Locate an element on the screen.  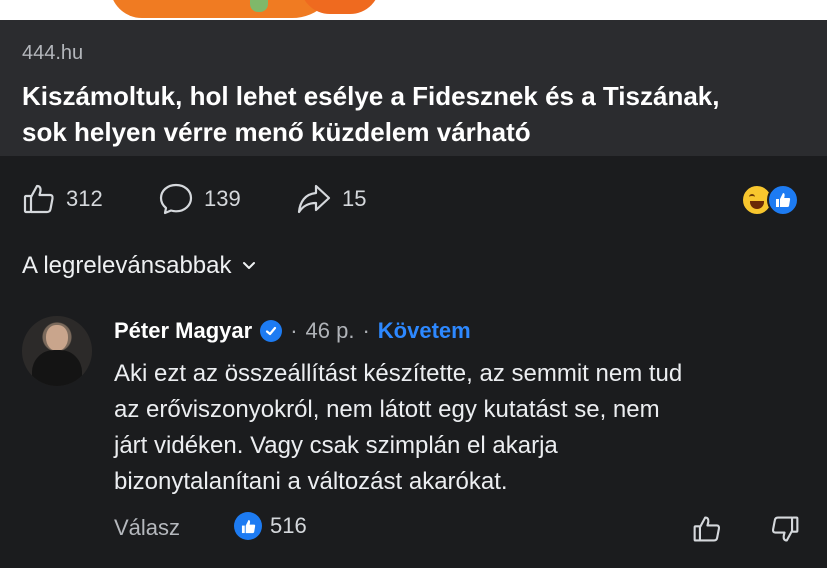
sort-label: A legrelevánsabbak is located at coordinates (127, 265).